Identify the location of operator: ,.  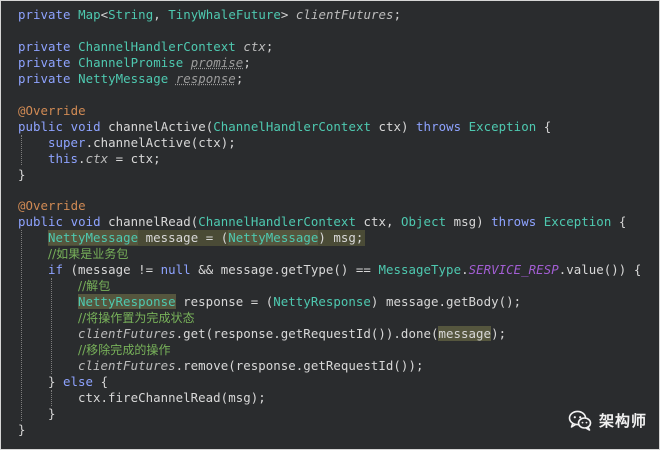
(161, 14).